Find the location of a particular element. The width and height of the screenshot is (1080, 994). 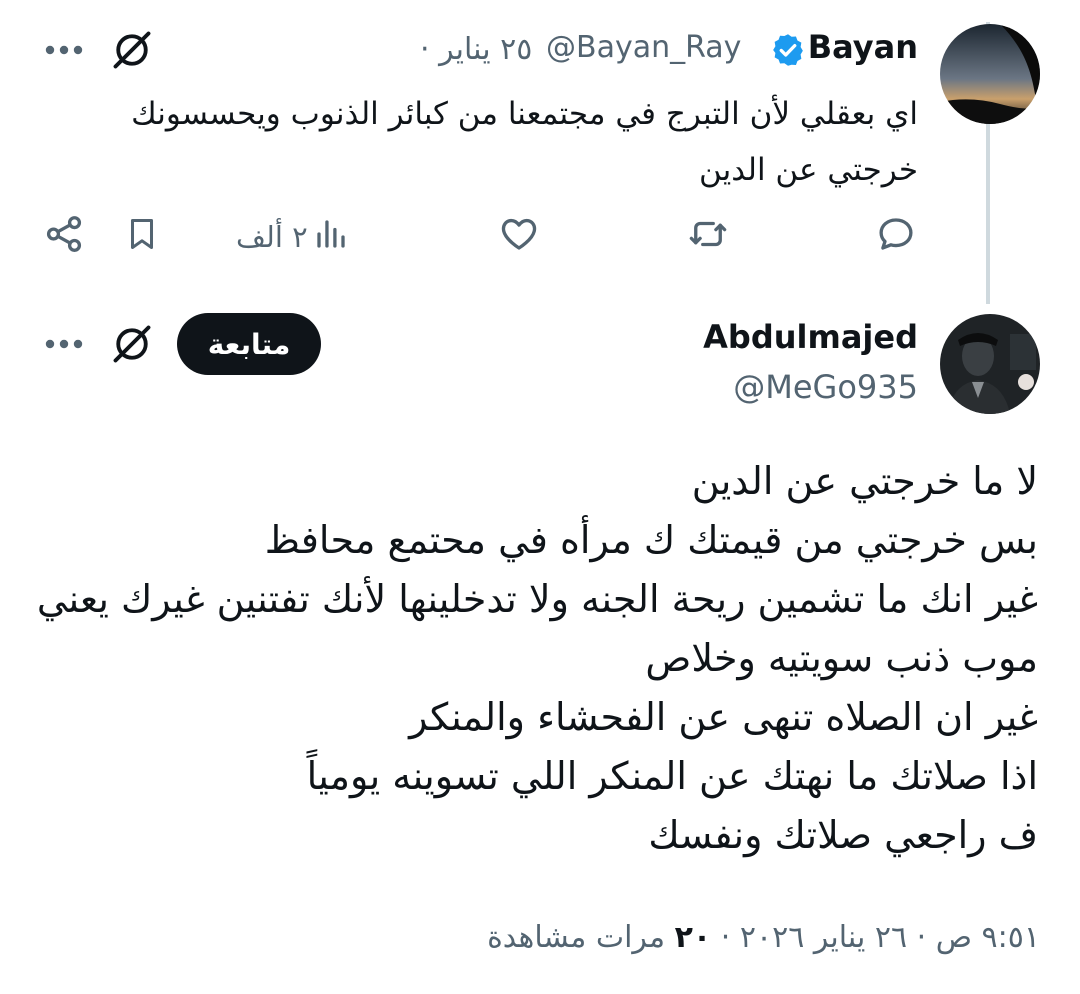

tweet-text-line: غير ان الصلاه تنهى عن الفحشاء والمنكر is located at coordinates (723, 717).